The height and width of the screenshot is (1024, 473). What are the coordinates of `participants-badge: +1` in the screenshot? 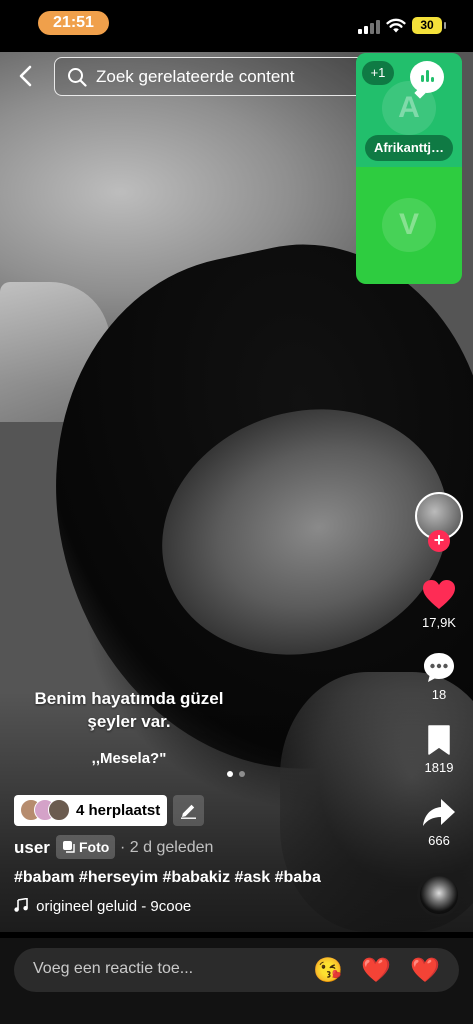 It's located at (378, 73).